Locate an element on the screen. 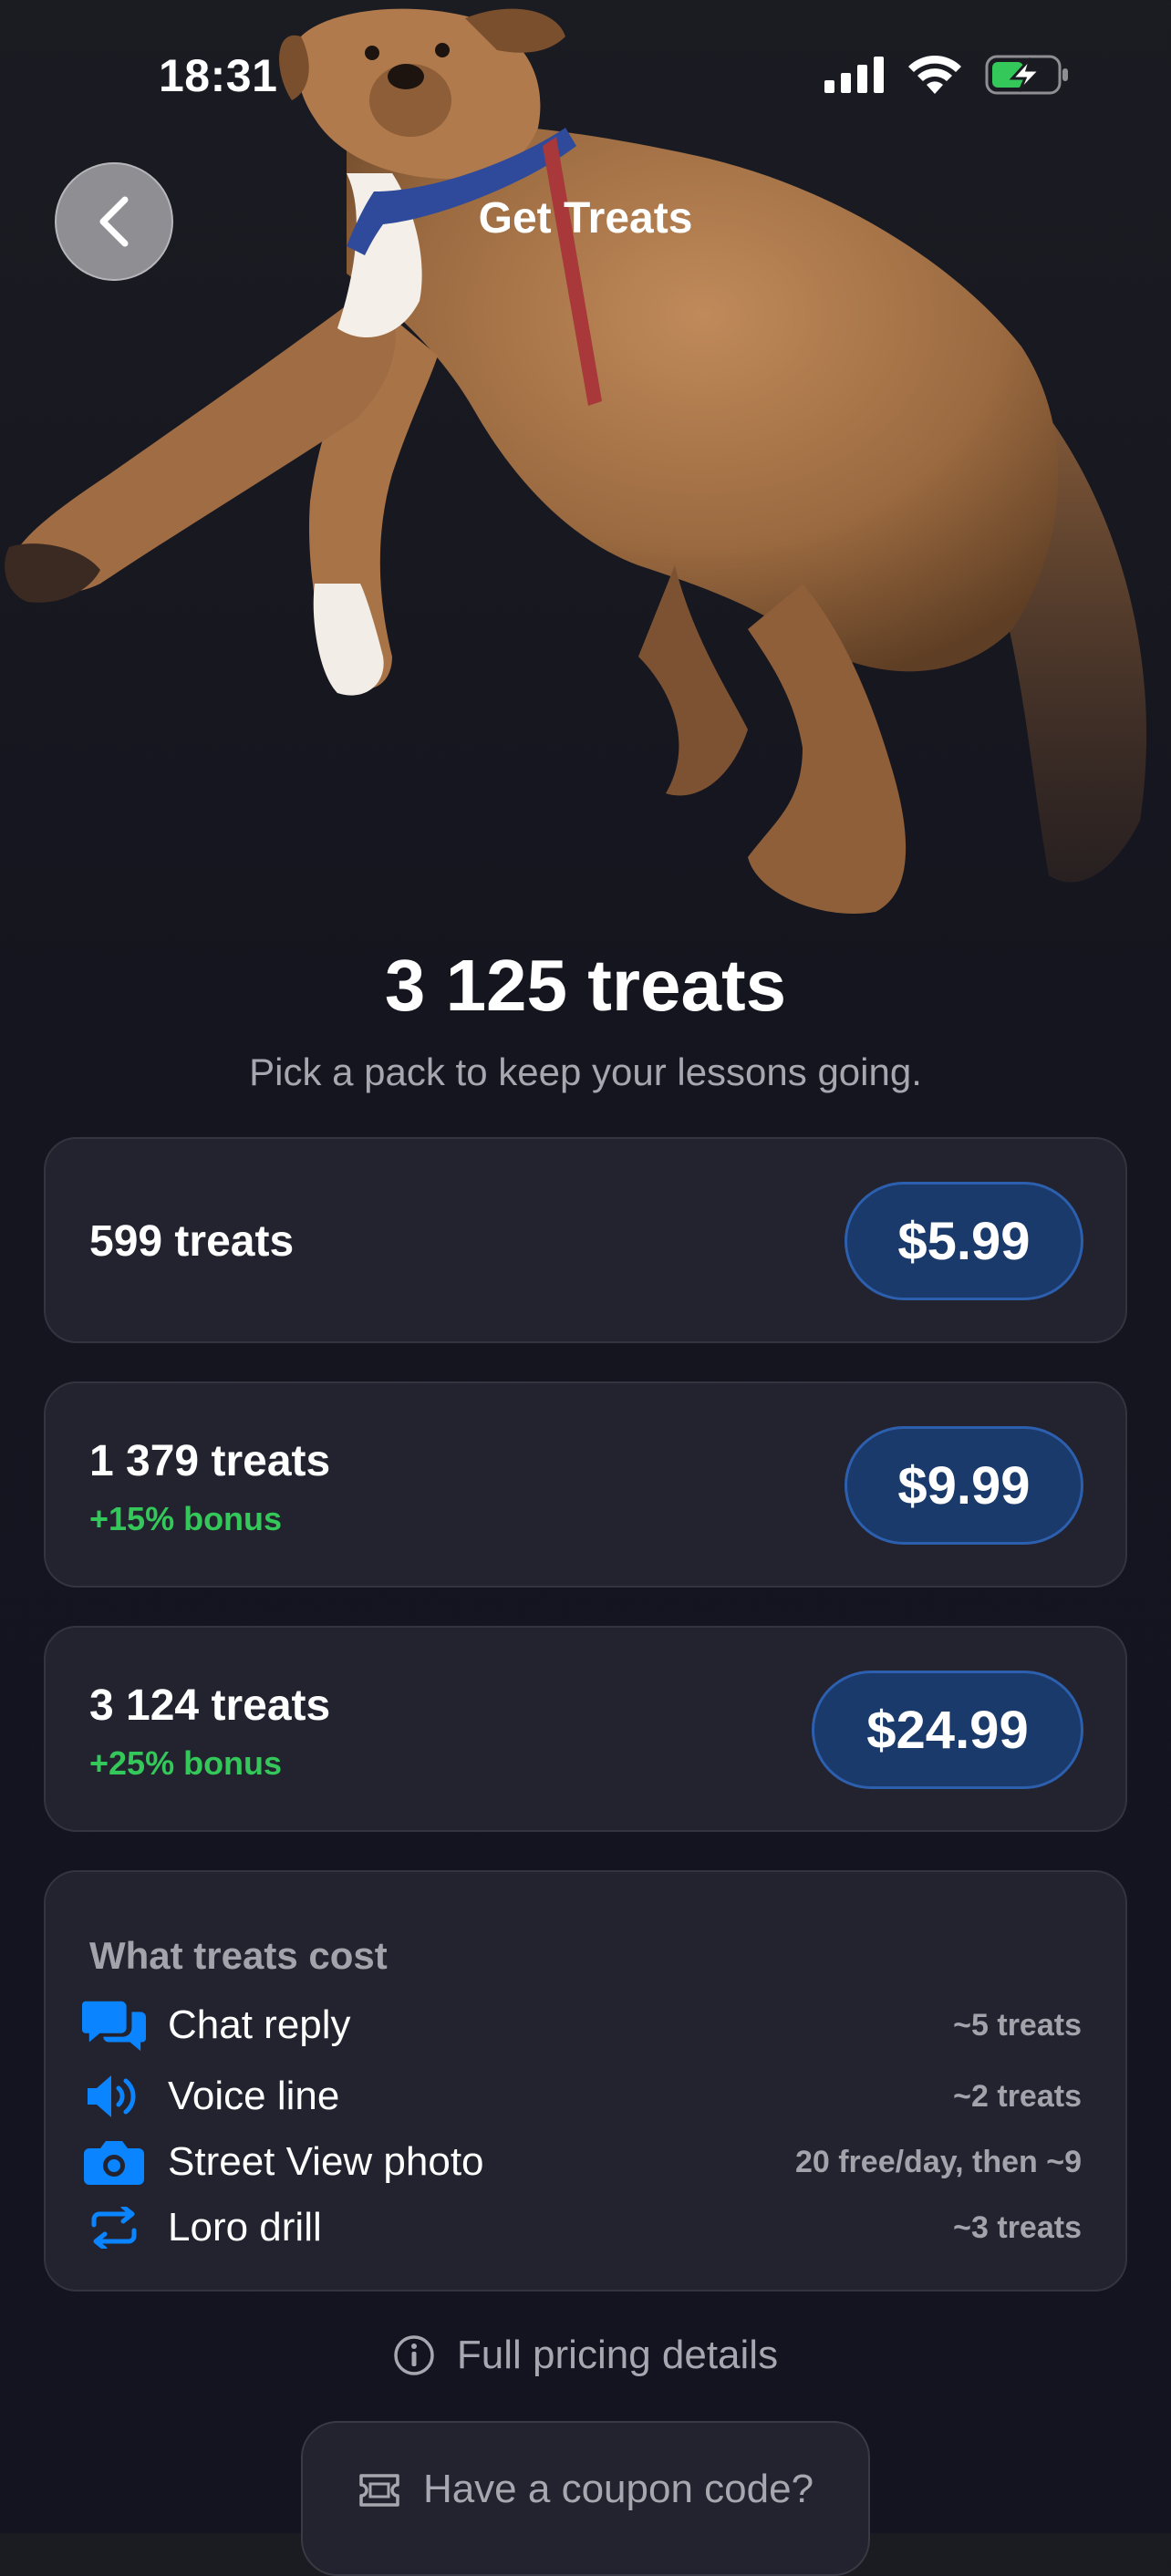 This screenshot has height=2576, width=1171. battery-charging-icon is located at coordinates (1026, 75).